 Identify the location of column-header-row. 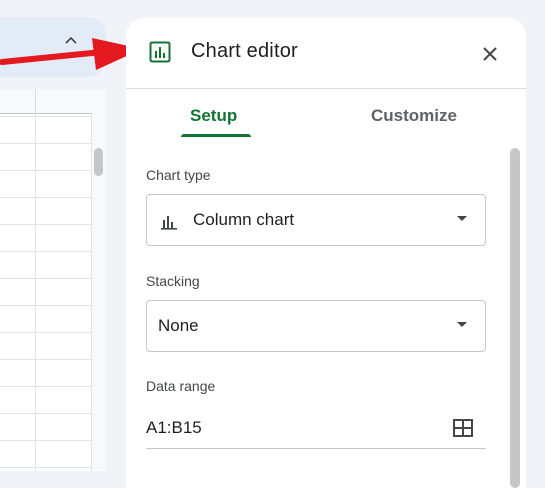
(53, 101).